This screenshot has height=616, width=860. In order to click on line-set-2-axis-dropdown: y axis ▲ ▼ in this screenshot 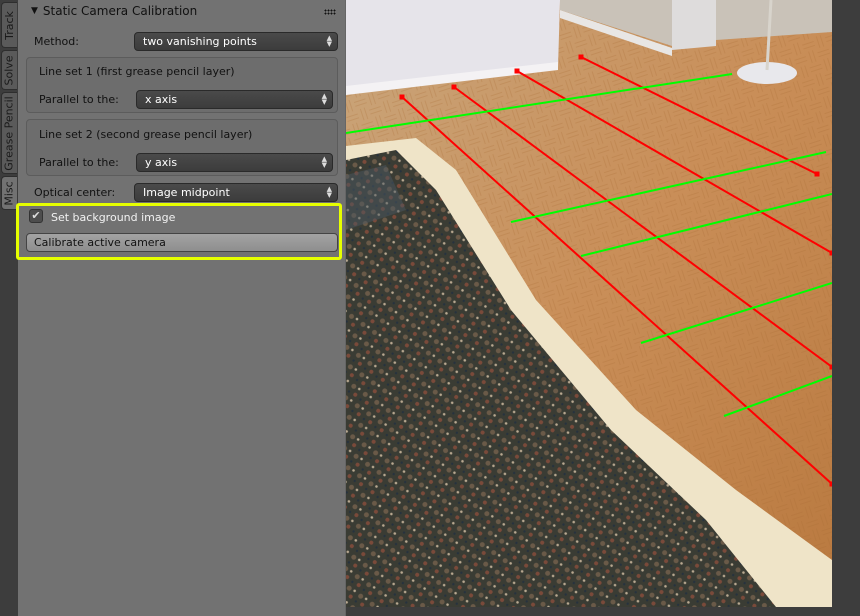, I will do `click(234, 162)`.